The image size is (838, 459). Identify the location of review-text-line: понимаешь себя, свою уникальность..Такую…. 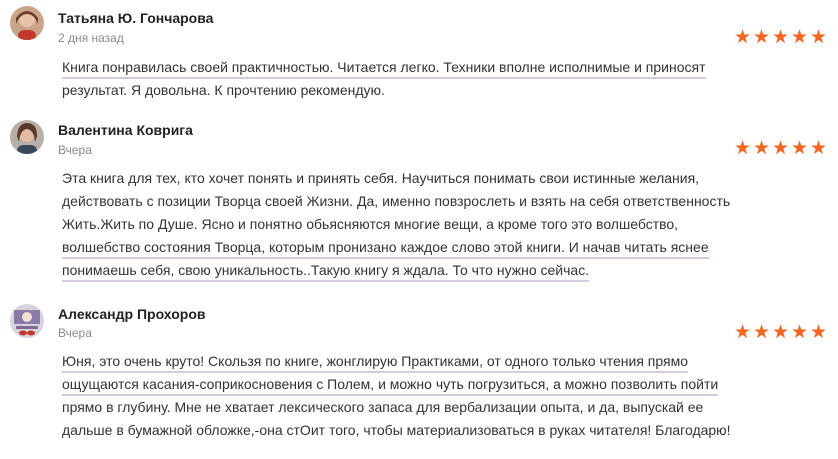
(326, 272).